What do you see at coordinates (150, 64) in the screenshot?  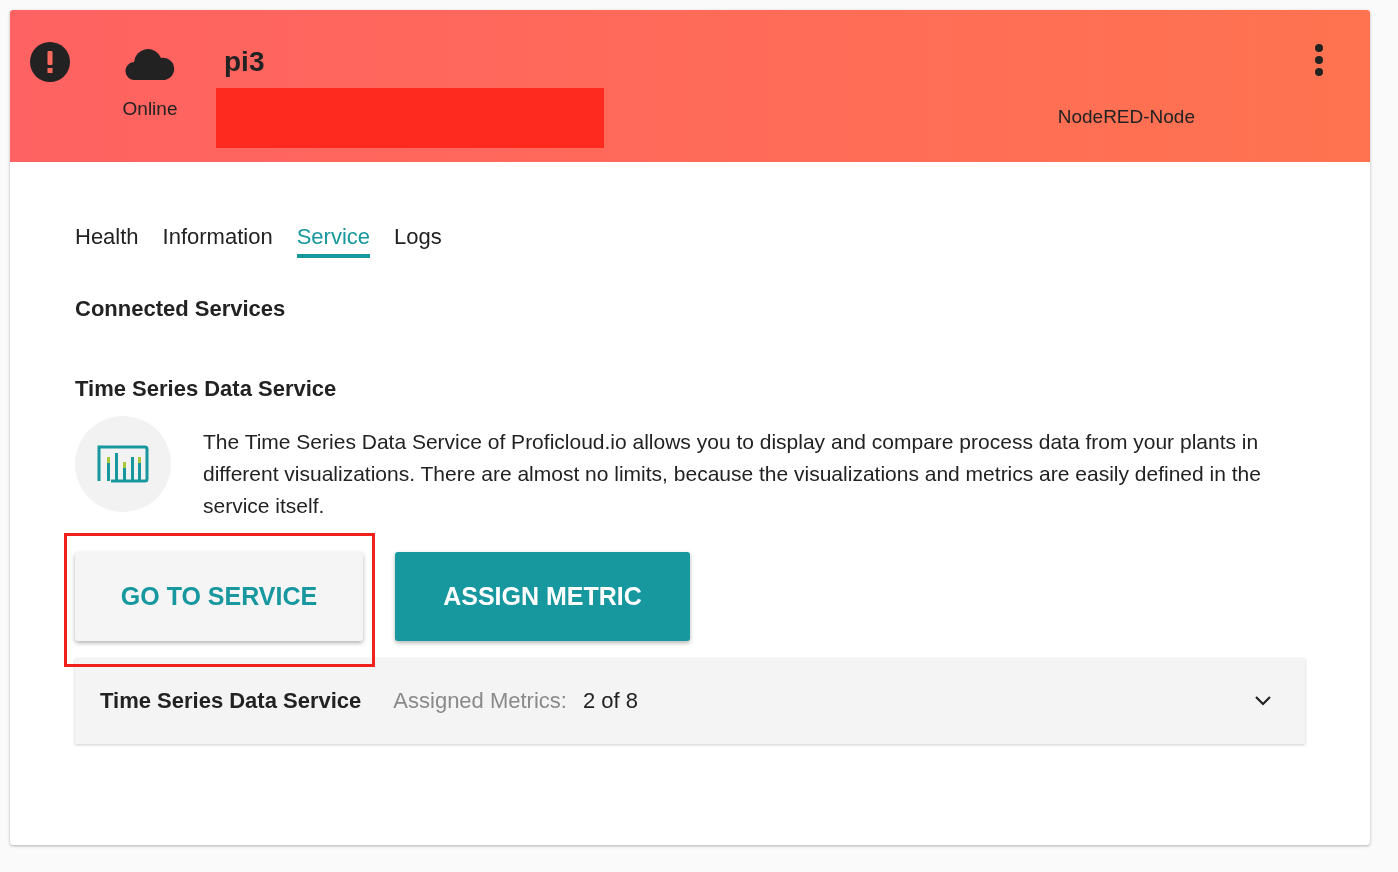 I see `cloud-icon` at bounding box center [150, 64].